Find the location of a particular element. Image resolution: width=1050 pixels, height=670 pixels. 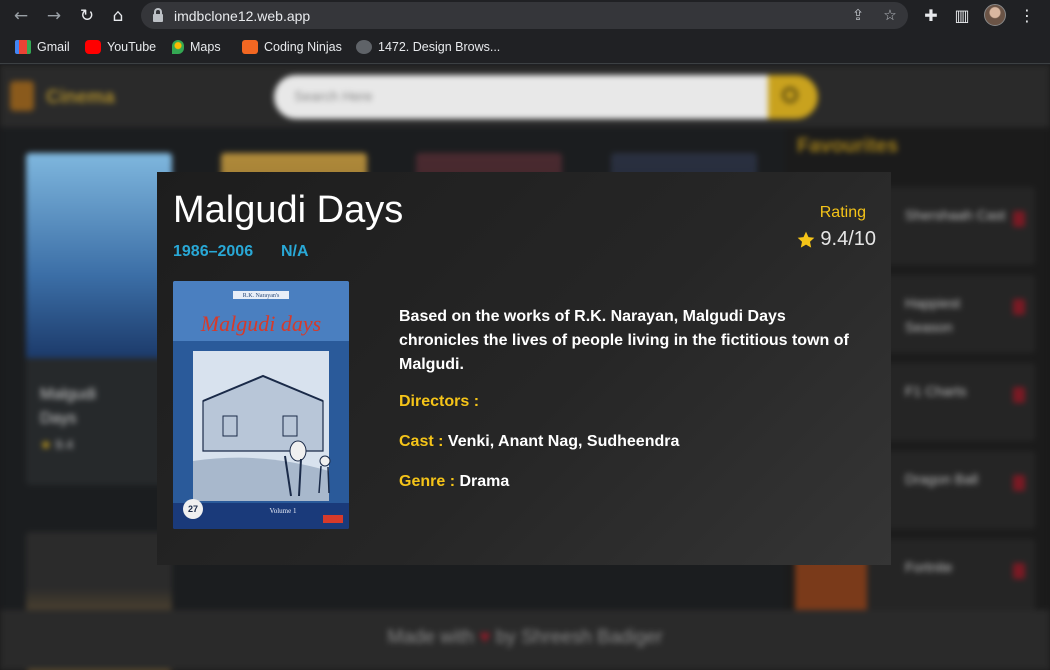

home-icon: ⌂ is located at coordinates (118, 16).